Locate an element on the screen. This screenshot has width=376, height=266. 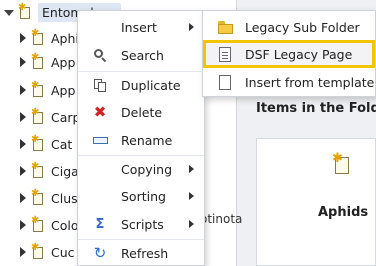
items-heading: Items in the Folde is located at coordinates (316, 108).